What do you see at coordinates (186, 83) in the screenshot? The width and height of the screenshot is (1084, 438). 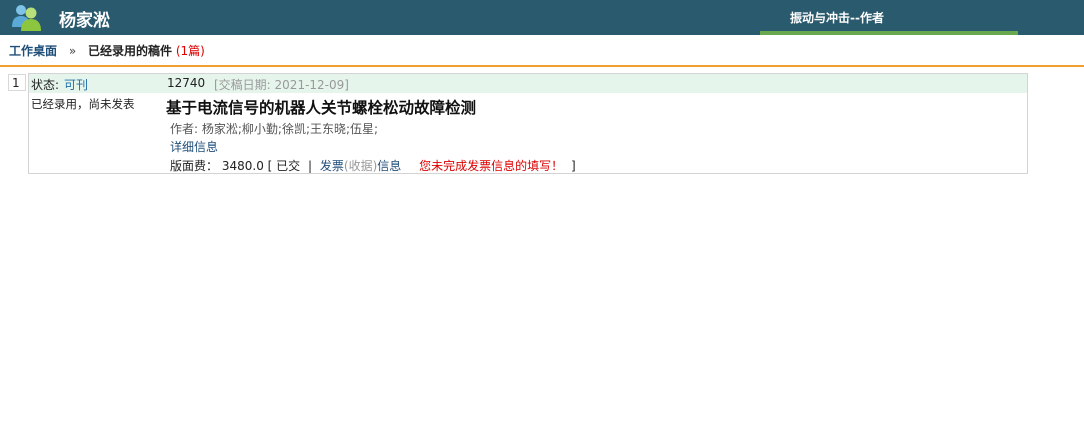 I see `manuscript-id: 12740` at bounding box center [186, 83].